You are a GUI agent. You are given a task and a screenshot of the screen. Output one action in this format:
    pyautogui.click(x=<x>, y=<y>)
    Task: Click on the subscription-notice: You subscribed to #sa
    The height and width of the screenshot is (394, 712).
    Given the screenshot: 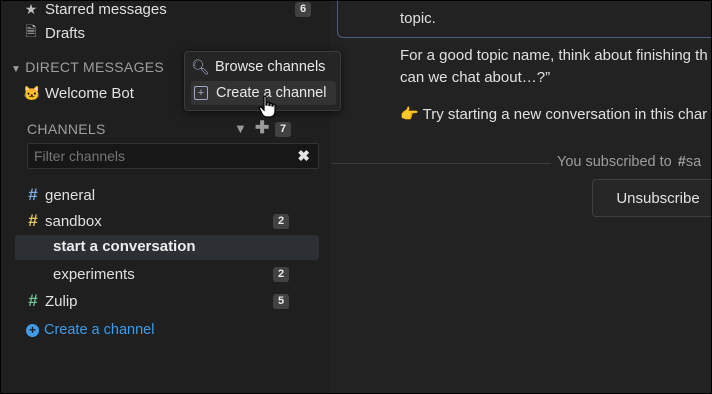 What is the action you would take?
    pyautogui.click(x=629, y=162)
    